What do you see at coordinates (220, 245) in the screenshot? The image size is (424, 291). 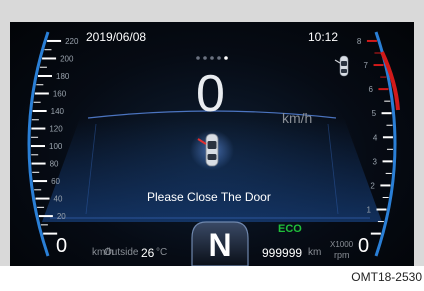 I see `gear-indicator: N` at bounding box center [220, 245].